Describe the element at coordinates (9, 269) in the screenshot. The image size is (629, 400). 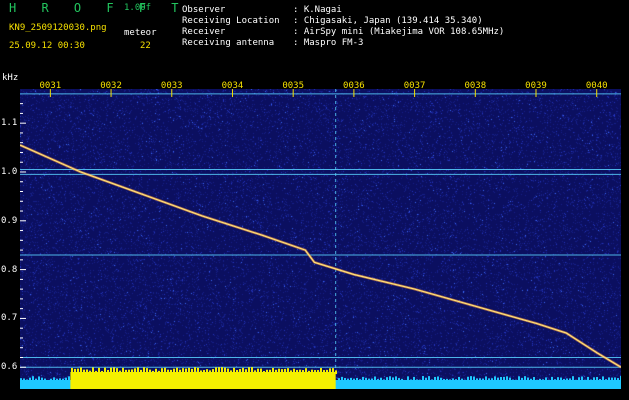
I see `y-tick-label: 0.8` at that location.